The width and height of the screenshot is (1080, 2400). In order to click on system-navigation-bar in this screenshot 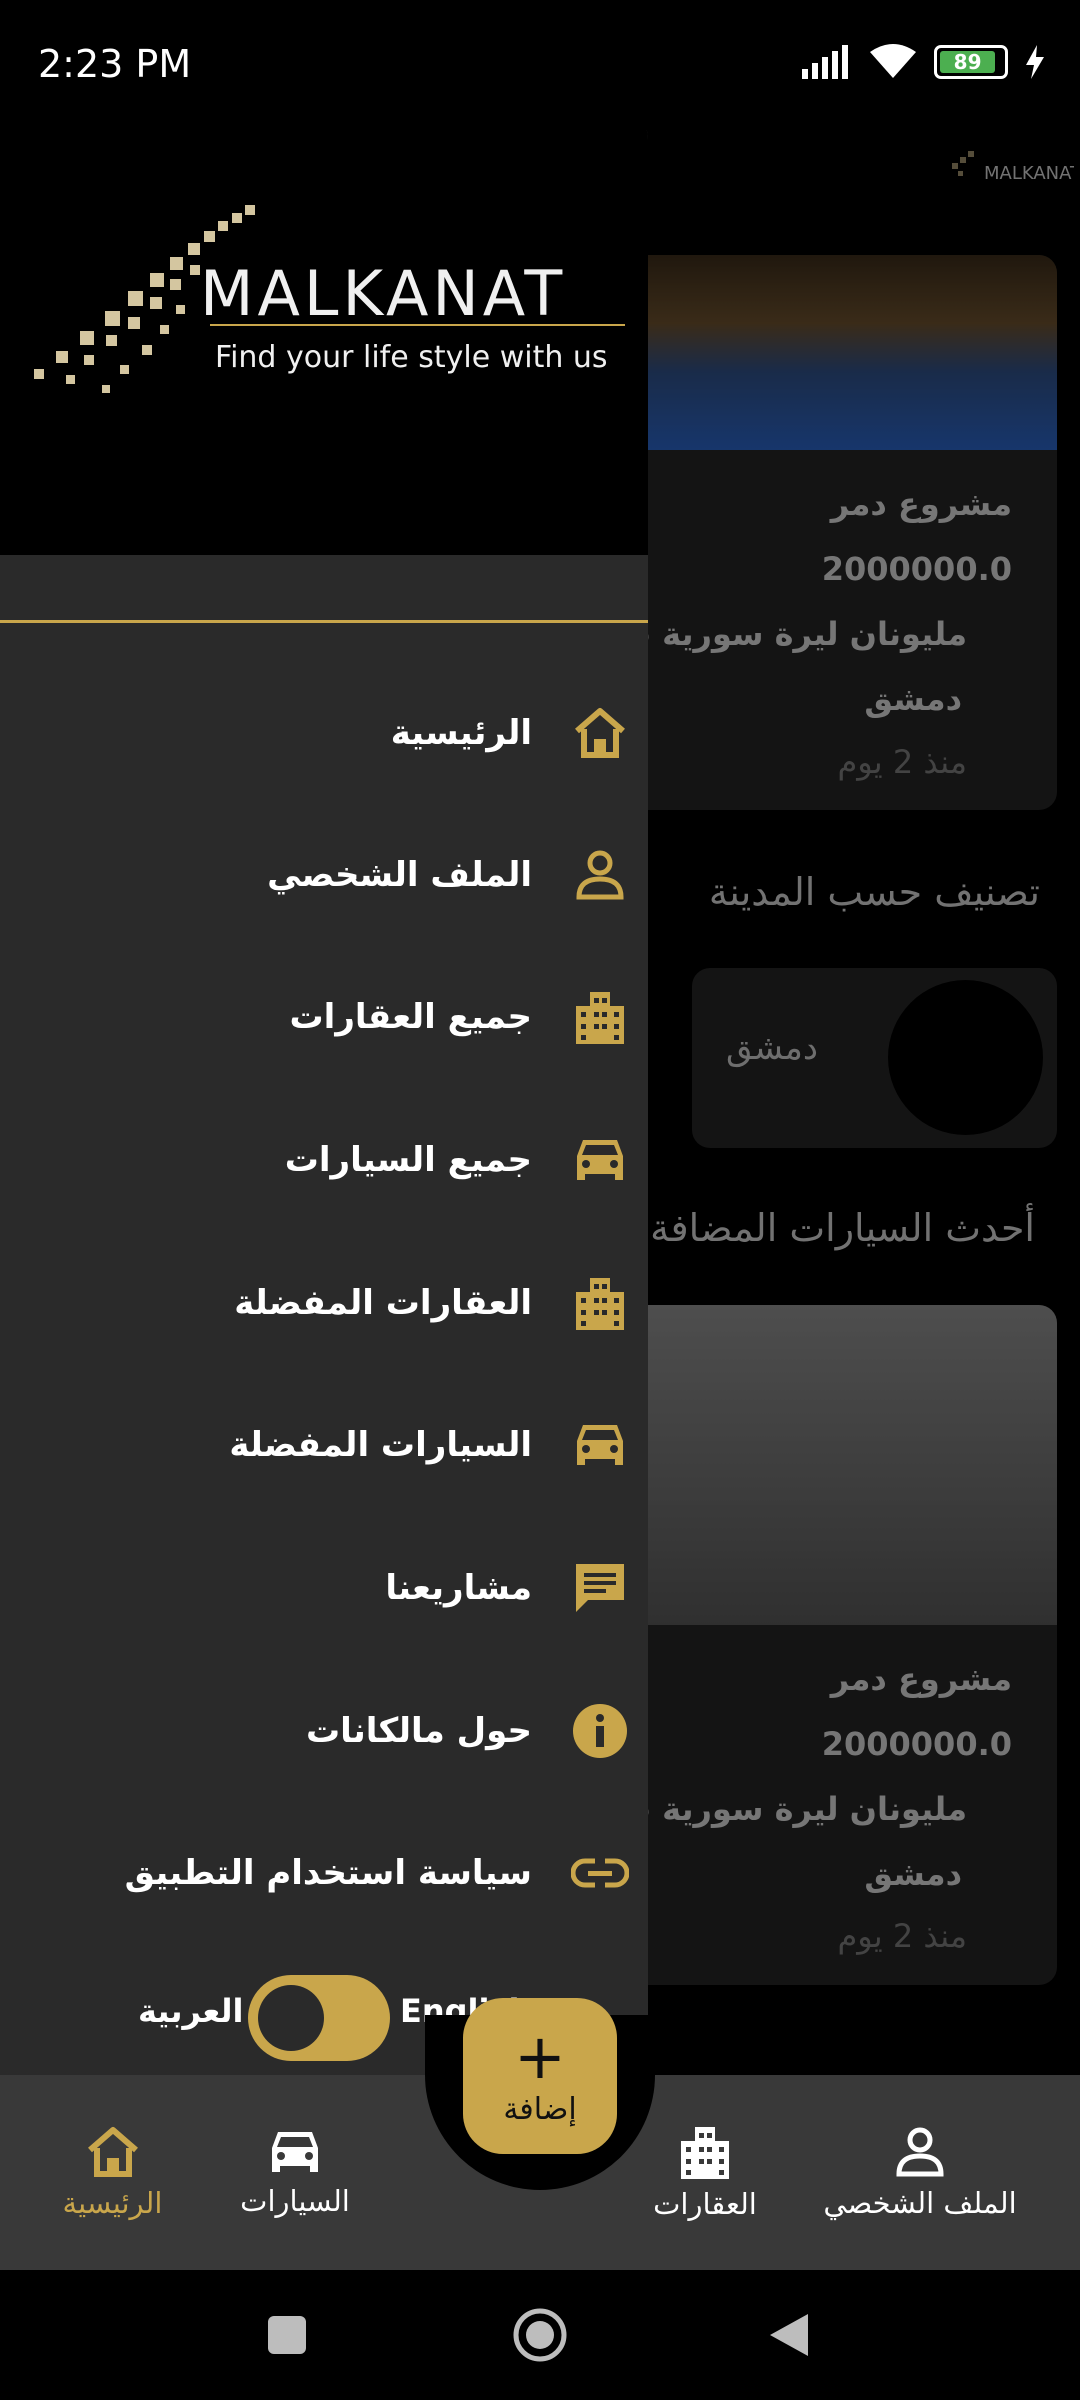, I will do `click(540, 2335)`.